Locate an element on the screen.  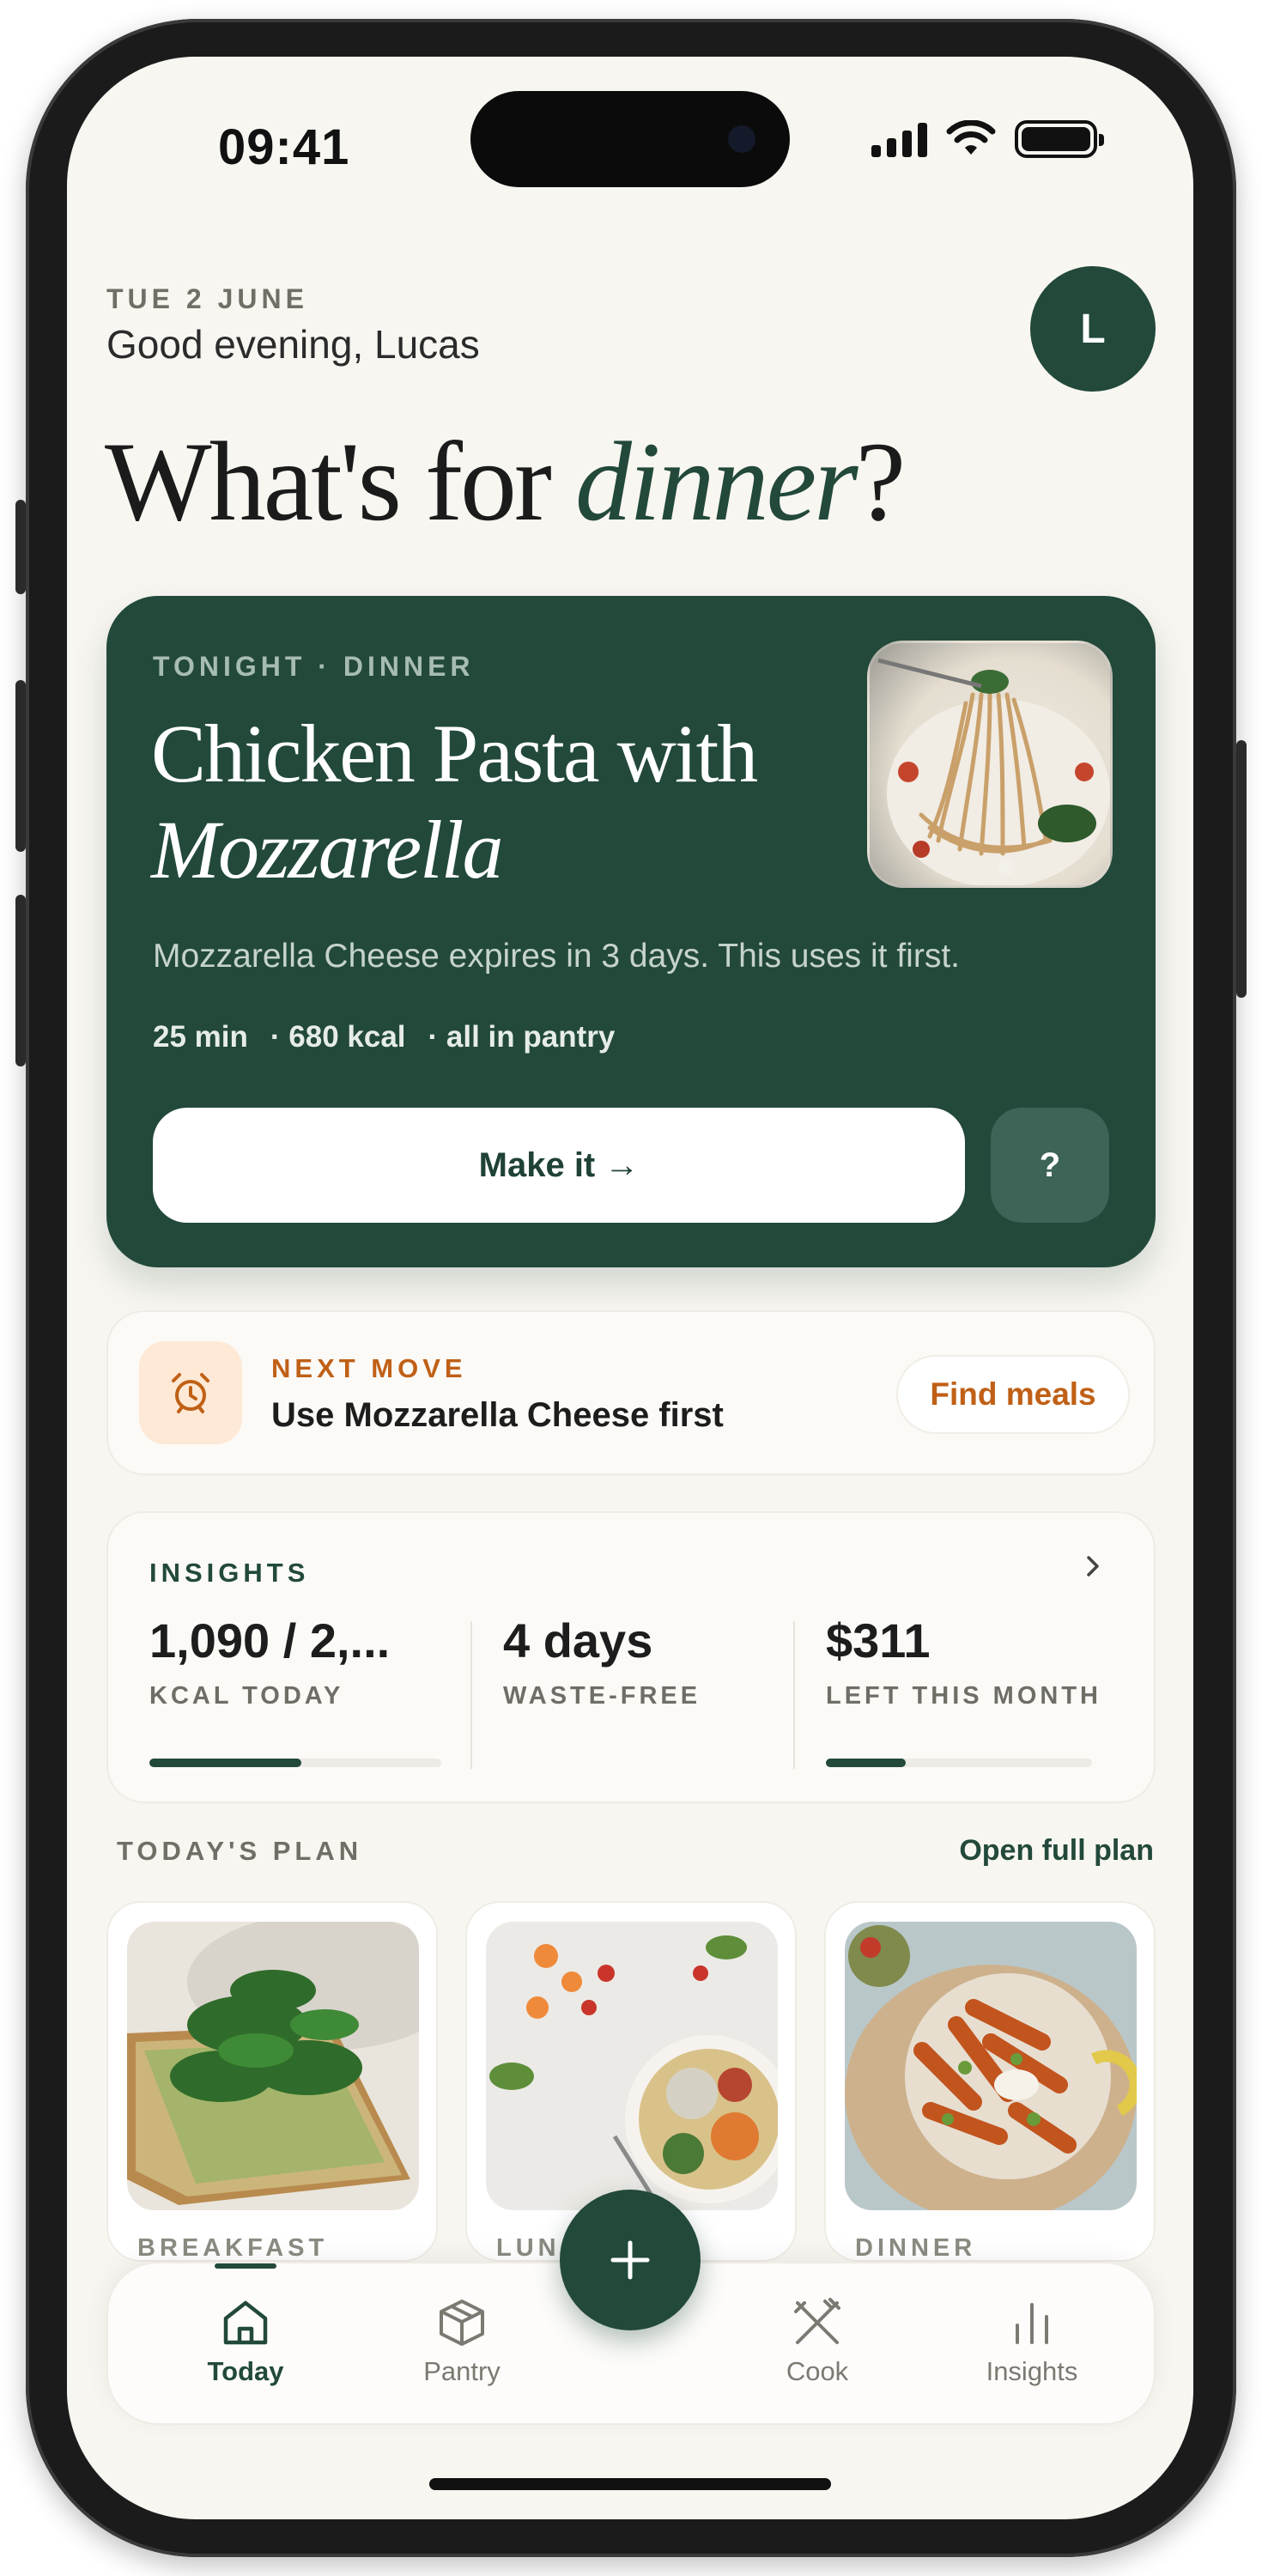
plan-section-title: TODAY'S PLAN is located at coordinates (240, 1851).